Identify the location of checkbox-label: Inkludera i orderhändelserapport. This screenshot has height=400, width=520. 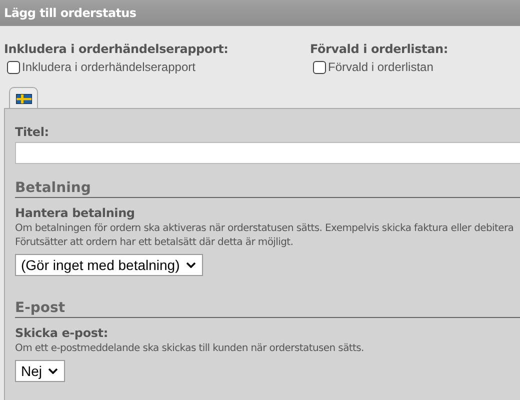
(109, 67).